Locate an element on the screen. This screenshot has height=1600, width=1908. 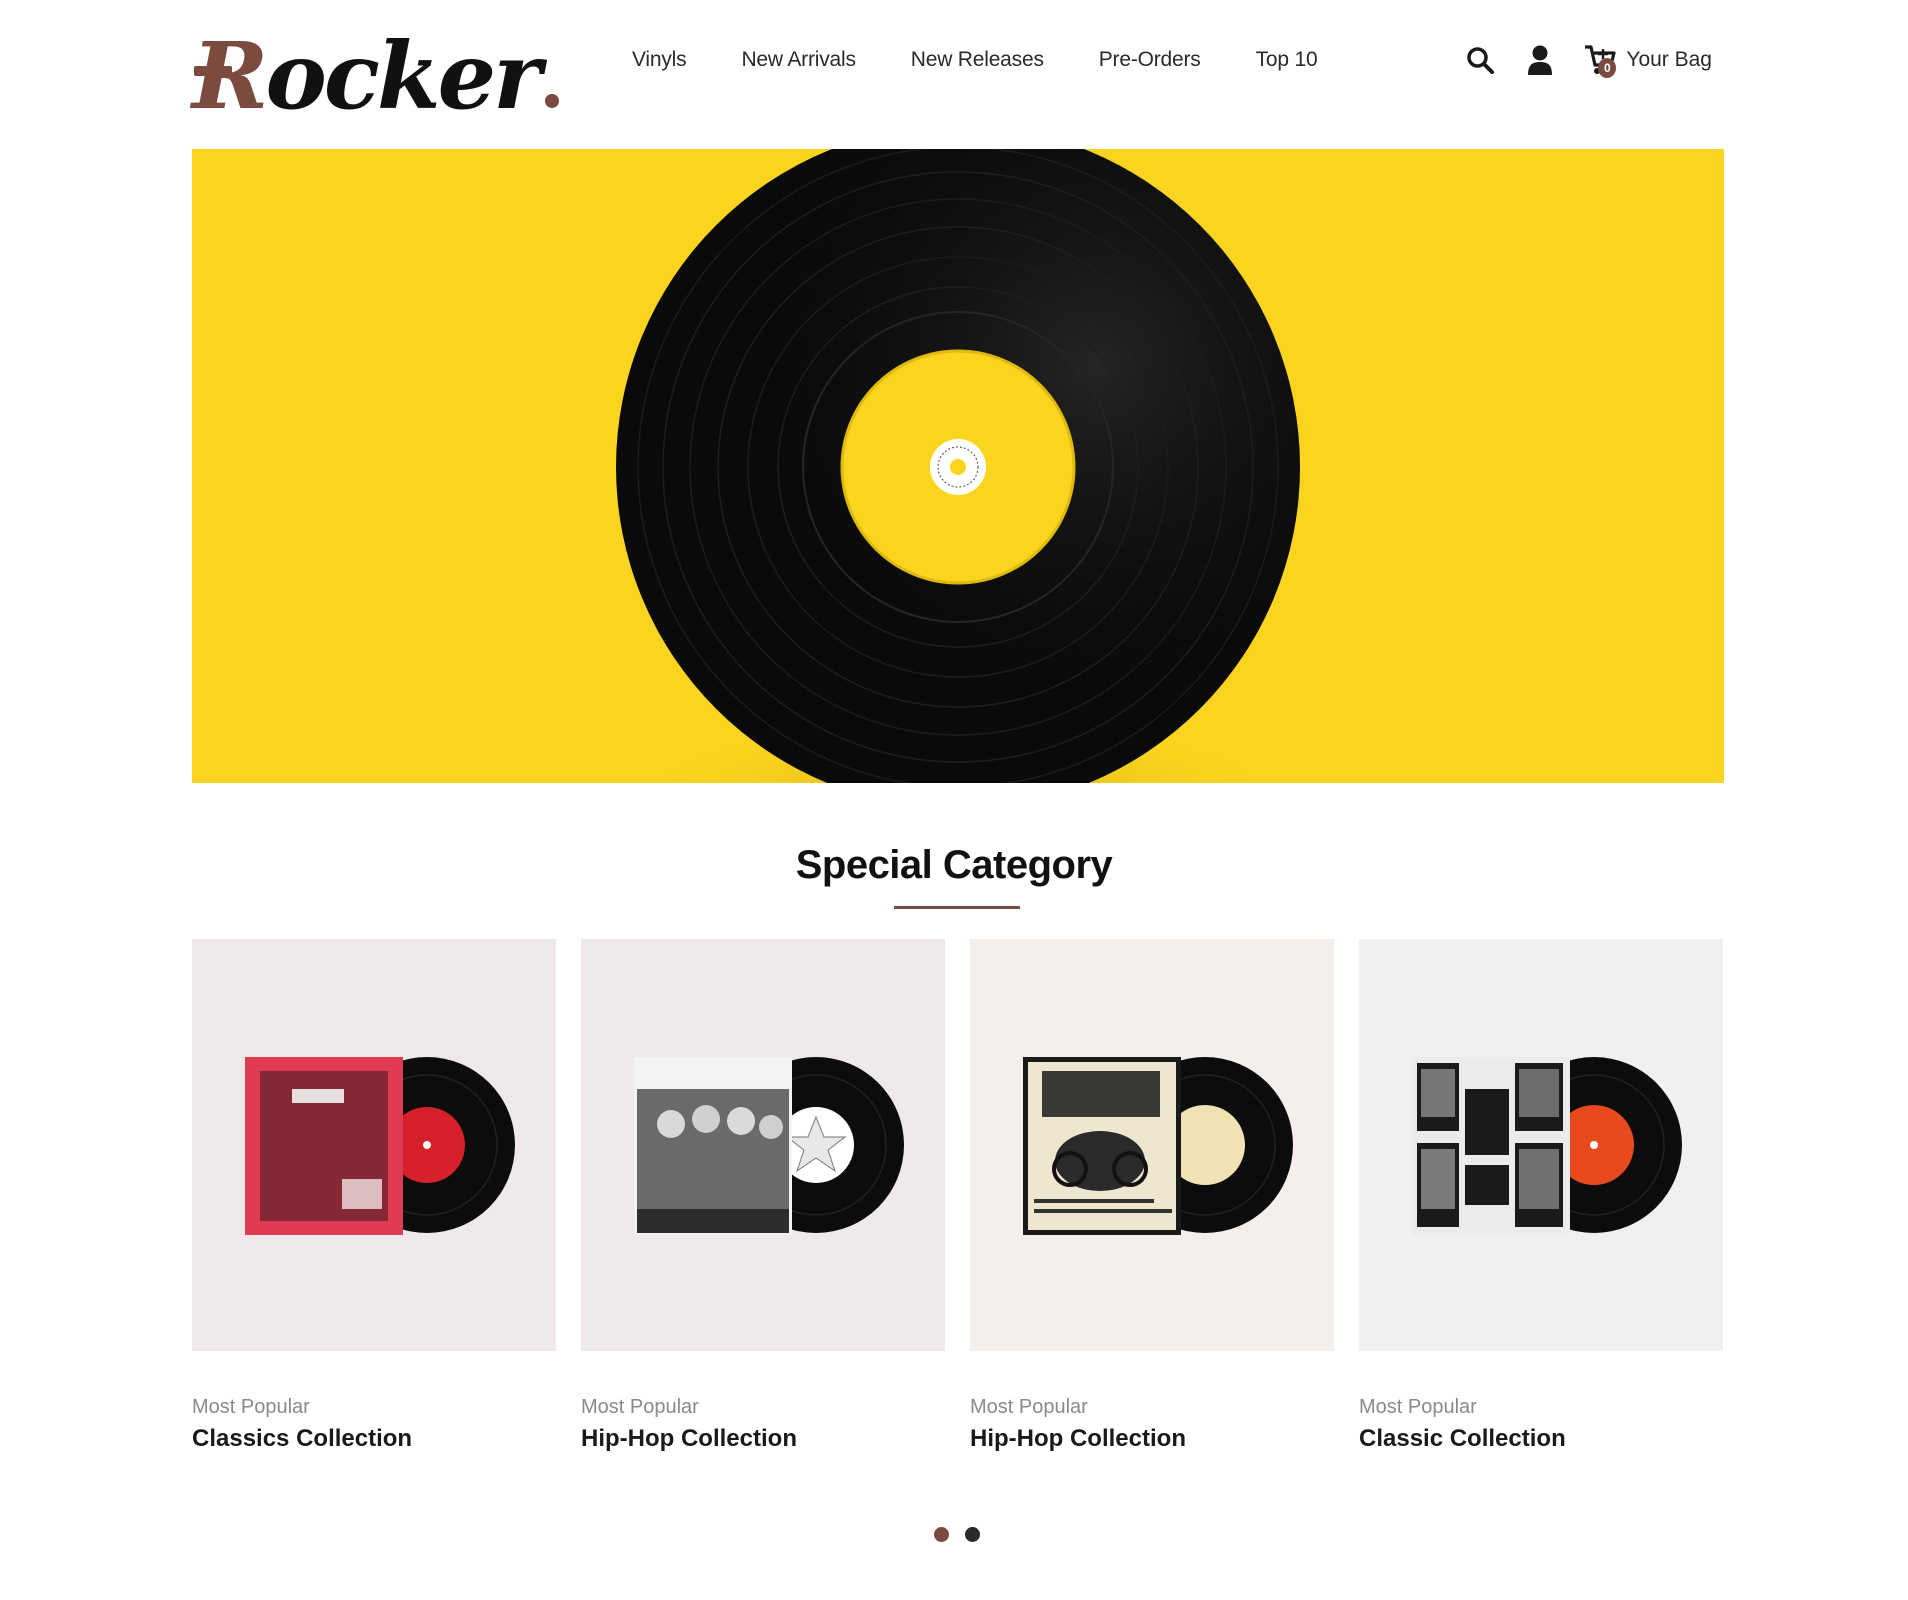
category-card: Most Popular Classics Collection is located at coordinates (374, 1196).